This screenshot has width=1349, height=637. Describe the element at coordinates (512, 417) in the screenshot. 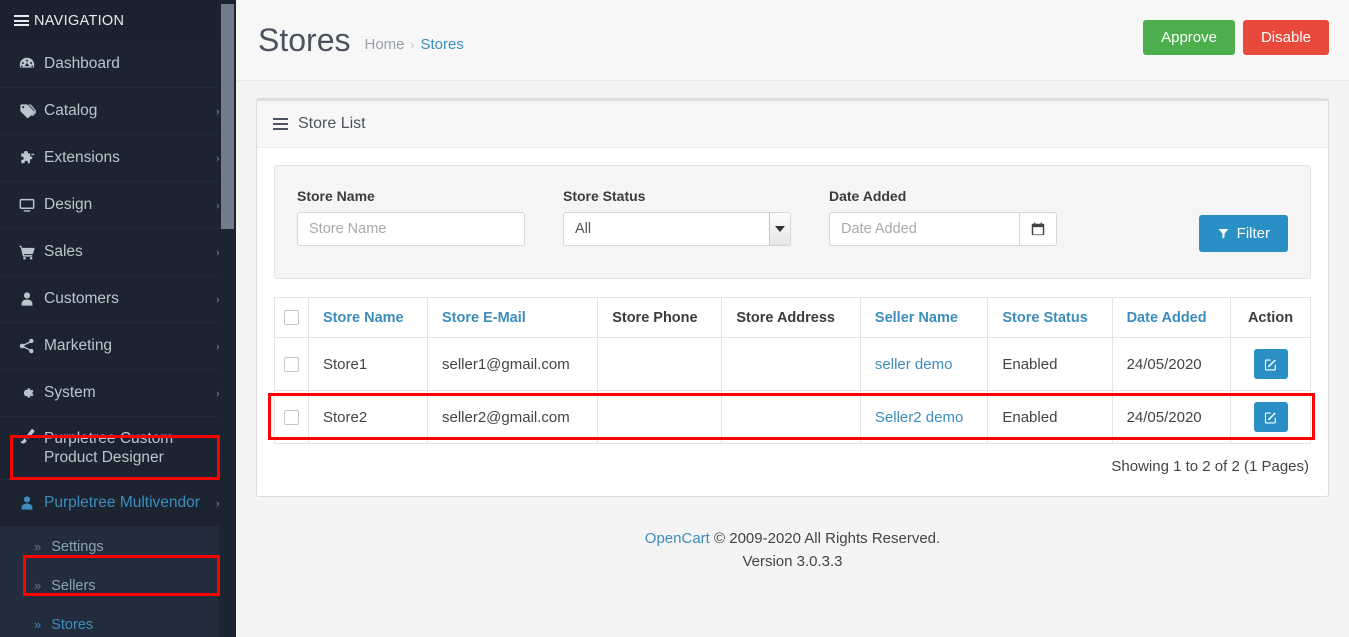

I see `cell-store-email: seller2@gmail.com` at that location.